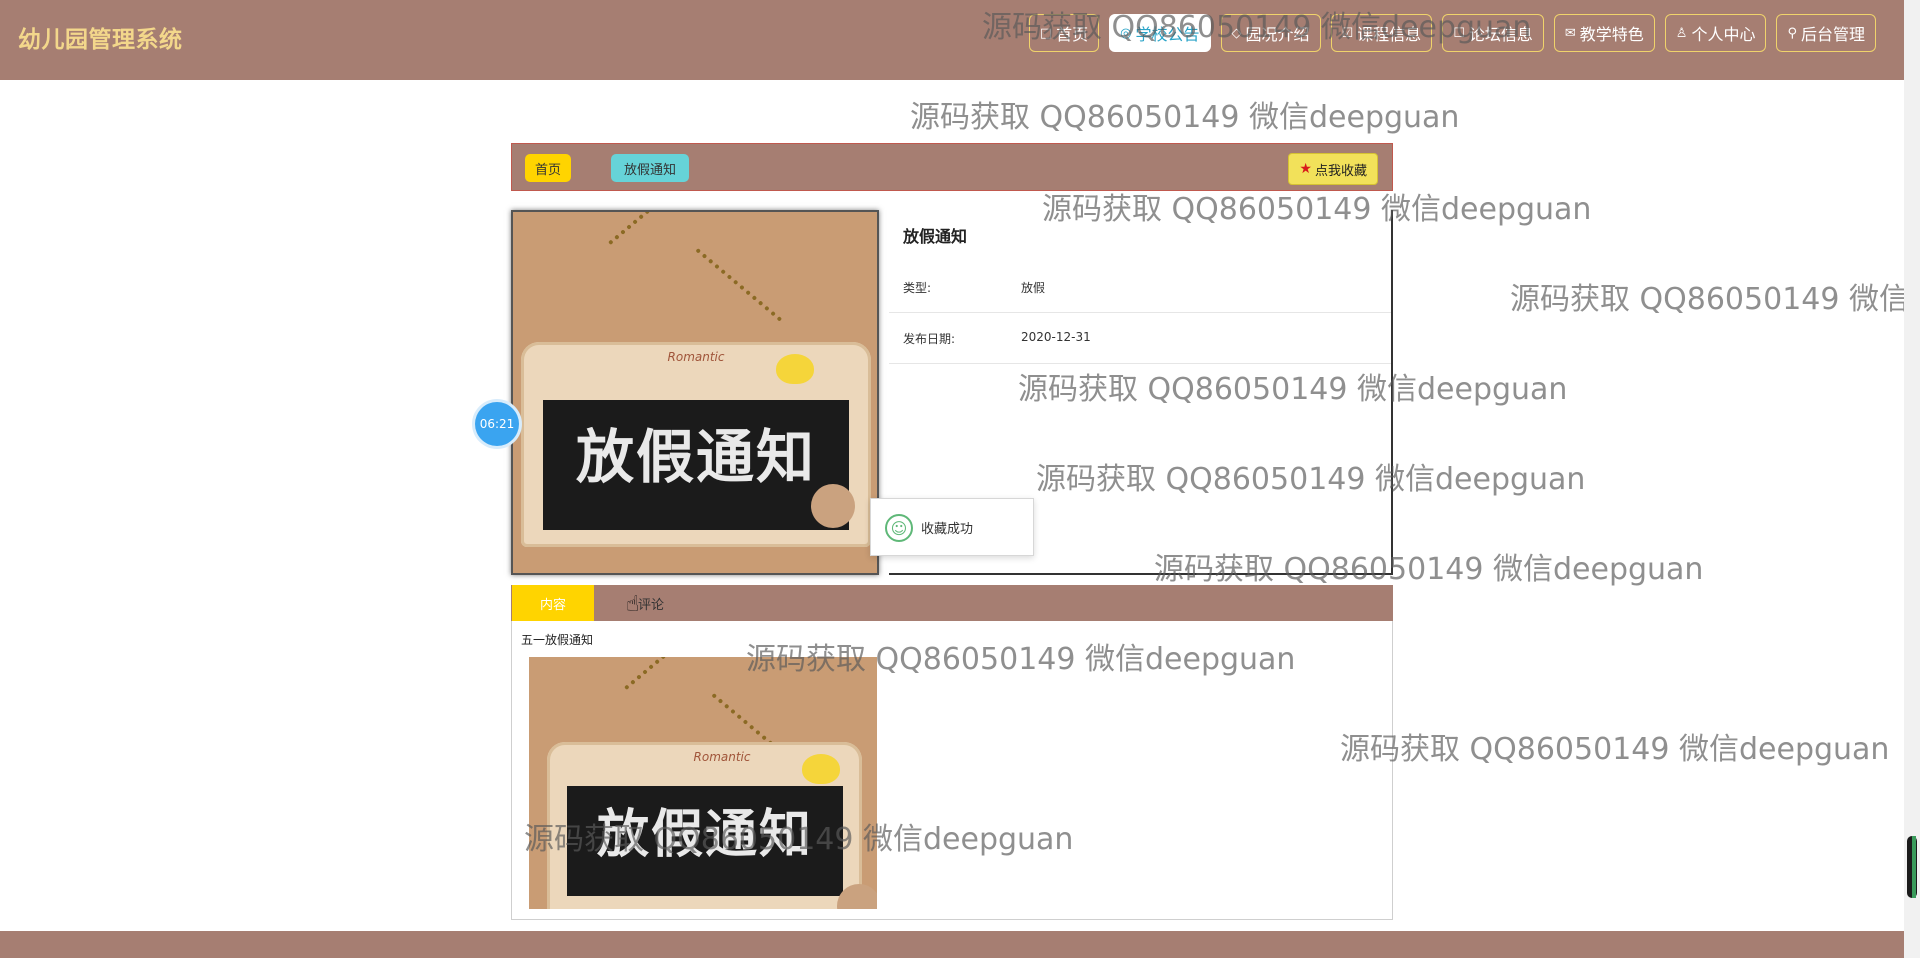 This screenshot has height=958, width=1920. What do you see at coordinates (952, 944) in the screenshot?
I see `footer-bar` at bounding box center [952, 944].